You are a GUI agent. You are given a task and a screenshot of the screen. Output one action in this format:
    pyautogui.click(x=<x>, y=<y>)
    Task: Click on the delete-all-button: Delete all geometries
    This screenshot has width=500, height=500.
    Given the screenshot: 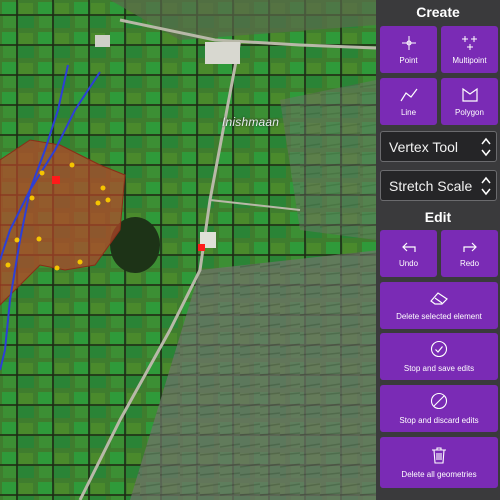 What is the action you would take?
    pyautogui.click(x=439, y=462)
    